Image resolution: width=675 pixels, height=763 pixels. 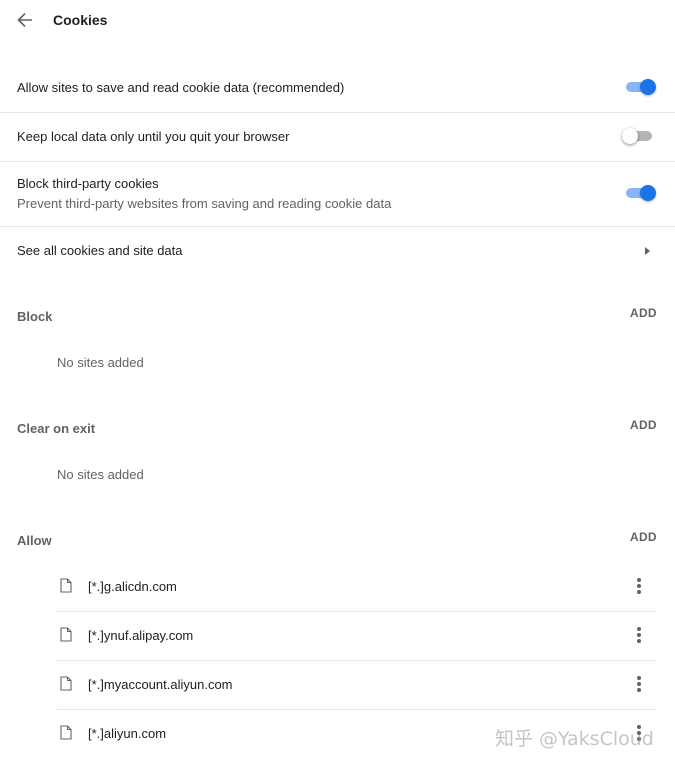 What do you see at coordinates (357, 636) in the screenshot?
I see `site-row: [*.]ynuf.alipay.com` at bounding box center [357, 636].